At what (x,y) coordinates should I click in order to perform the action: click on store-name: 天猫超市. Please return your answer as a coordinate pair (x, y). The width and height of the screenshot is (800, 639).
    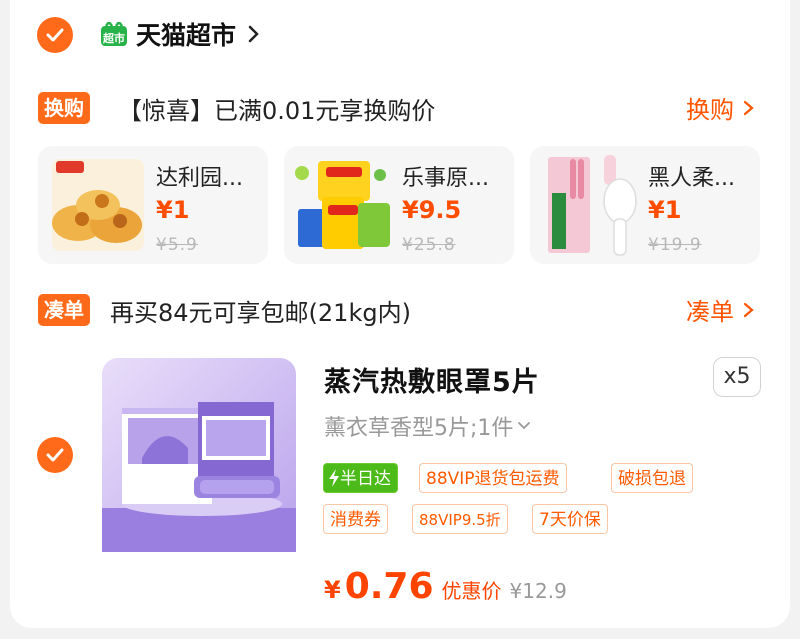
    Looking at the image, I should click on (186, 35).